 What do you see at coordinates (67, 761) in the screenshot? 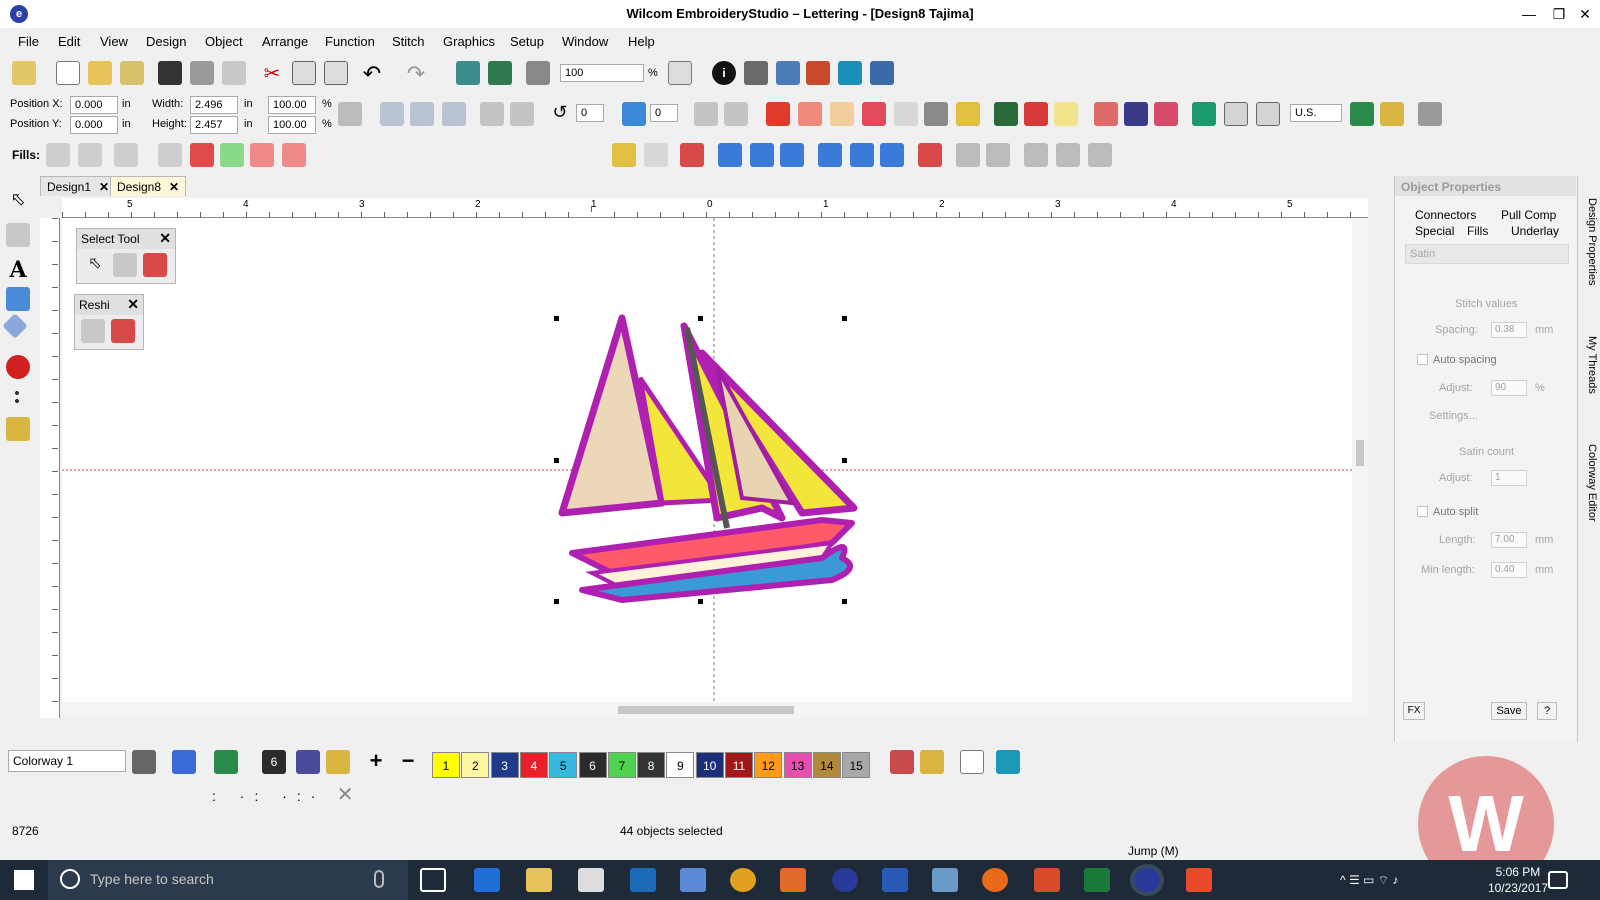
I see `colorway-select: Colorway 1` at bounding box center [67, 761].